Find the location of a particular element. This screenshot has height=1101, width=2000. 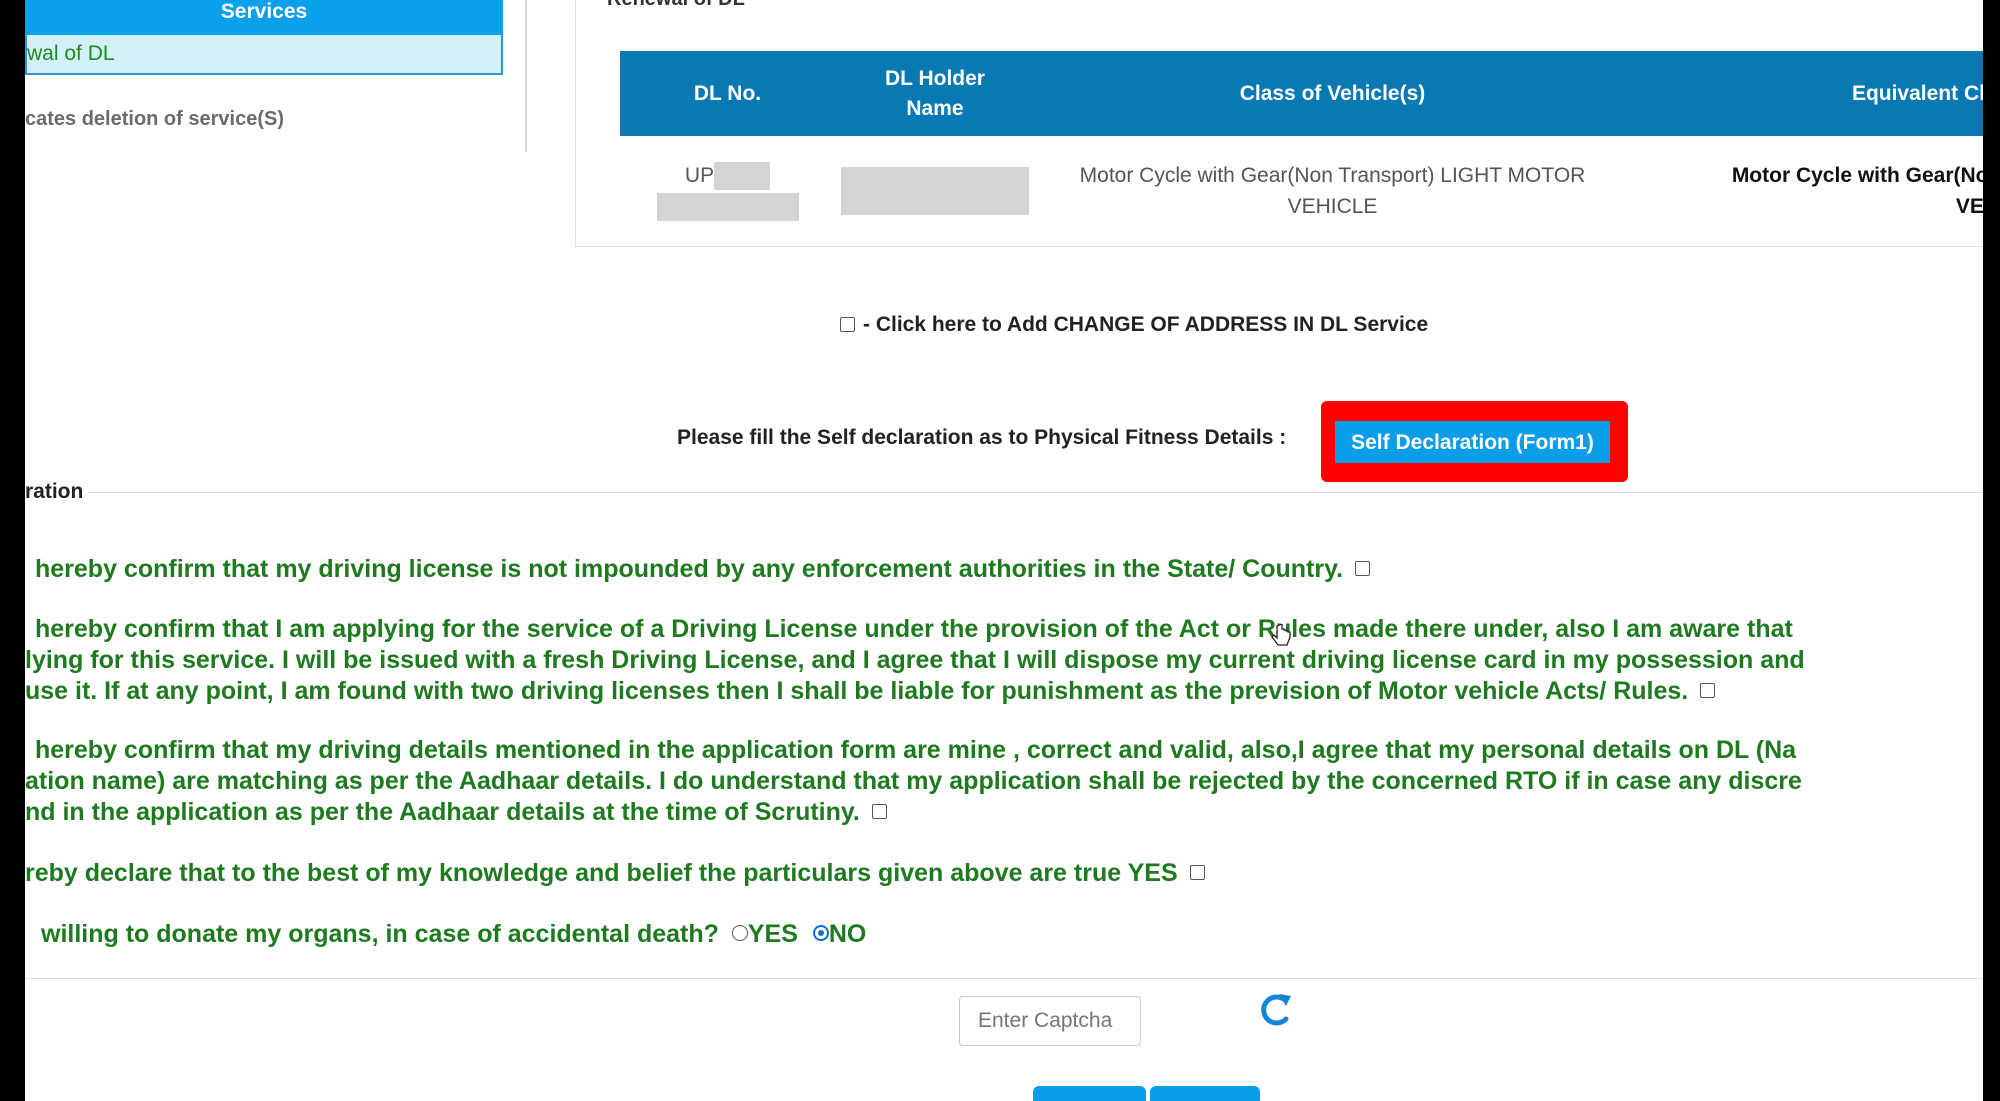

services-panel: Services wal of DL is located at coordinates (264, 38).